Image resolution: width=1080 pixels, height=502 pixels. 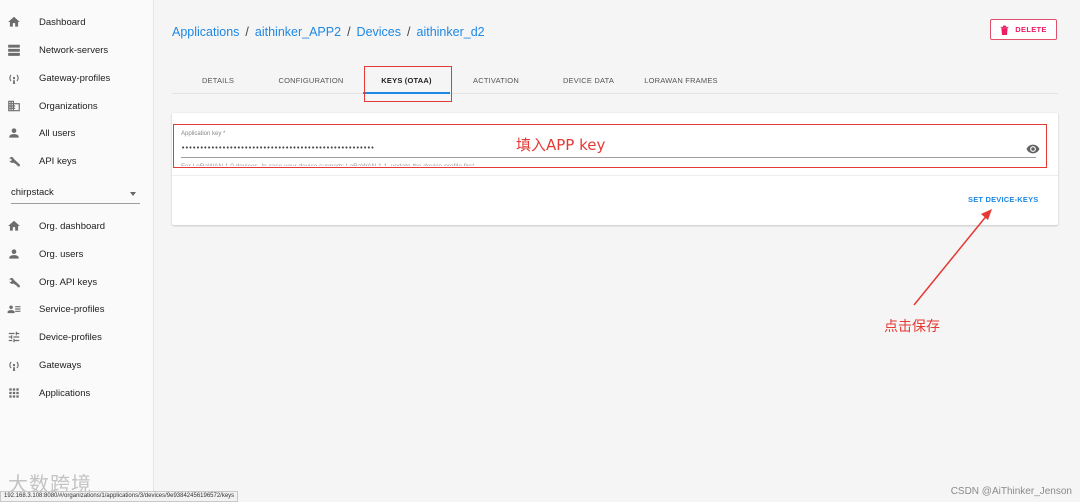 I want to click on breadcrumb-device: aithinker_d2, so click(x=451, y=32).